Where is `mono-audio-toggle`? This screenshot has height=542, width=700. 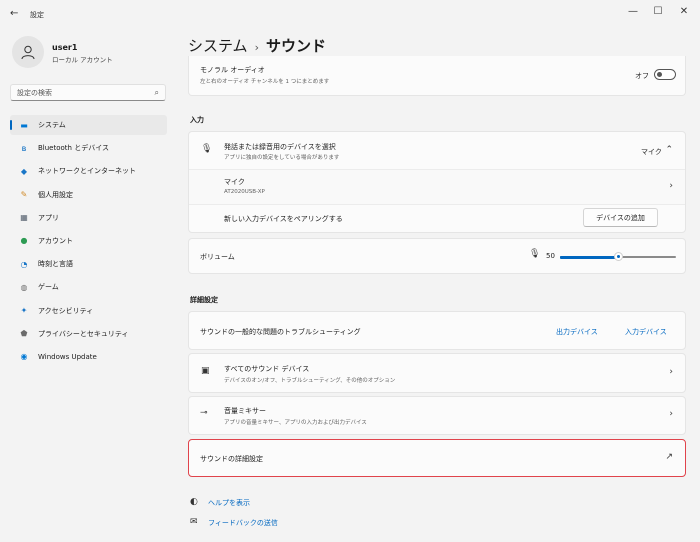
mono-audio-toggle is located at coordinates (665, 74).